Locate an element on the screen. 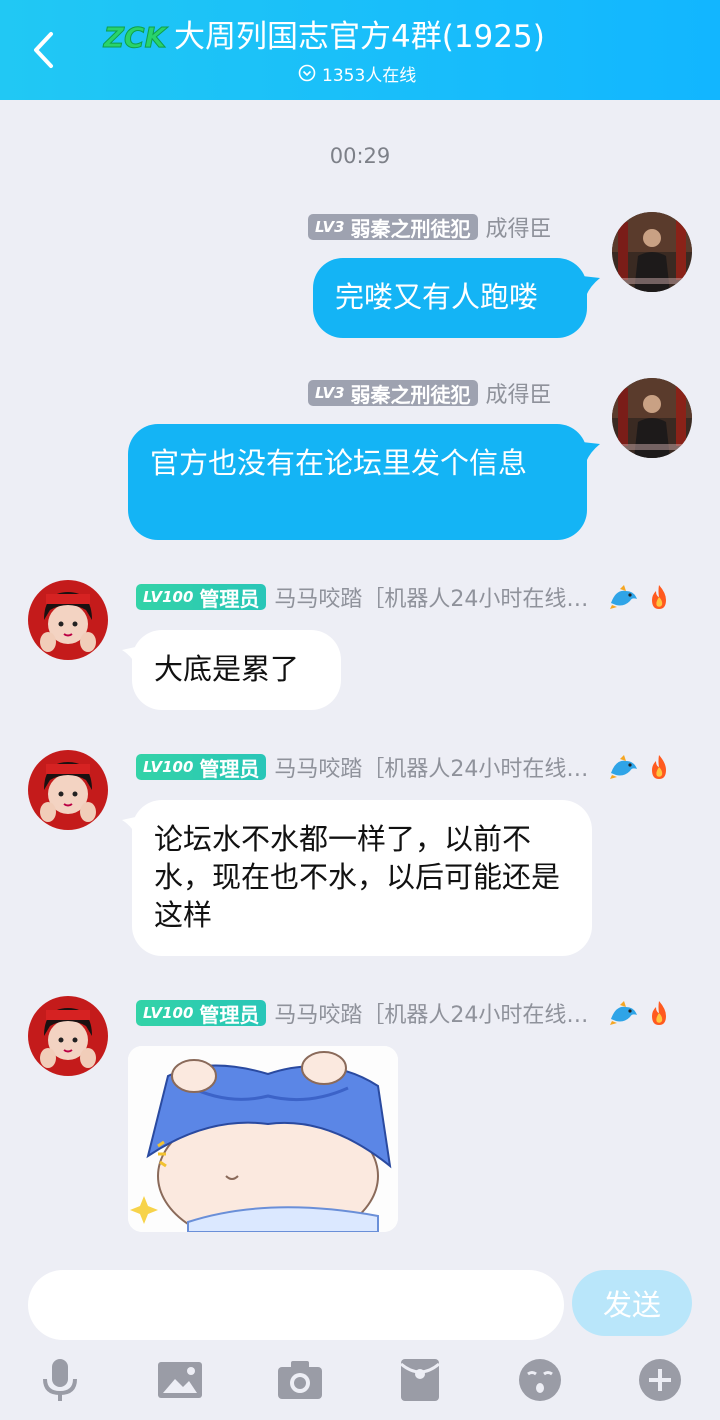  online-status: 1353人在线 is located at coordinates (357, 73).